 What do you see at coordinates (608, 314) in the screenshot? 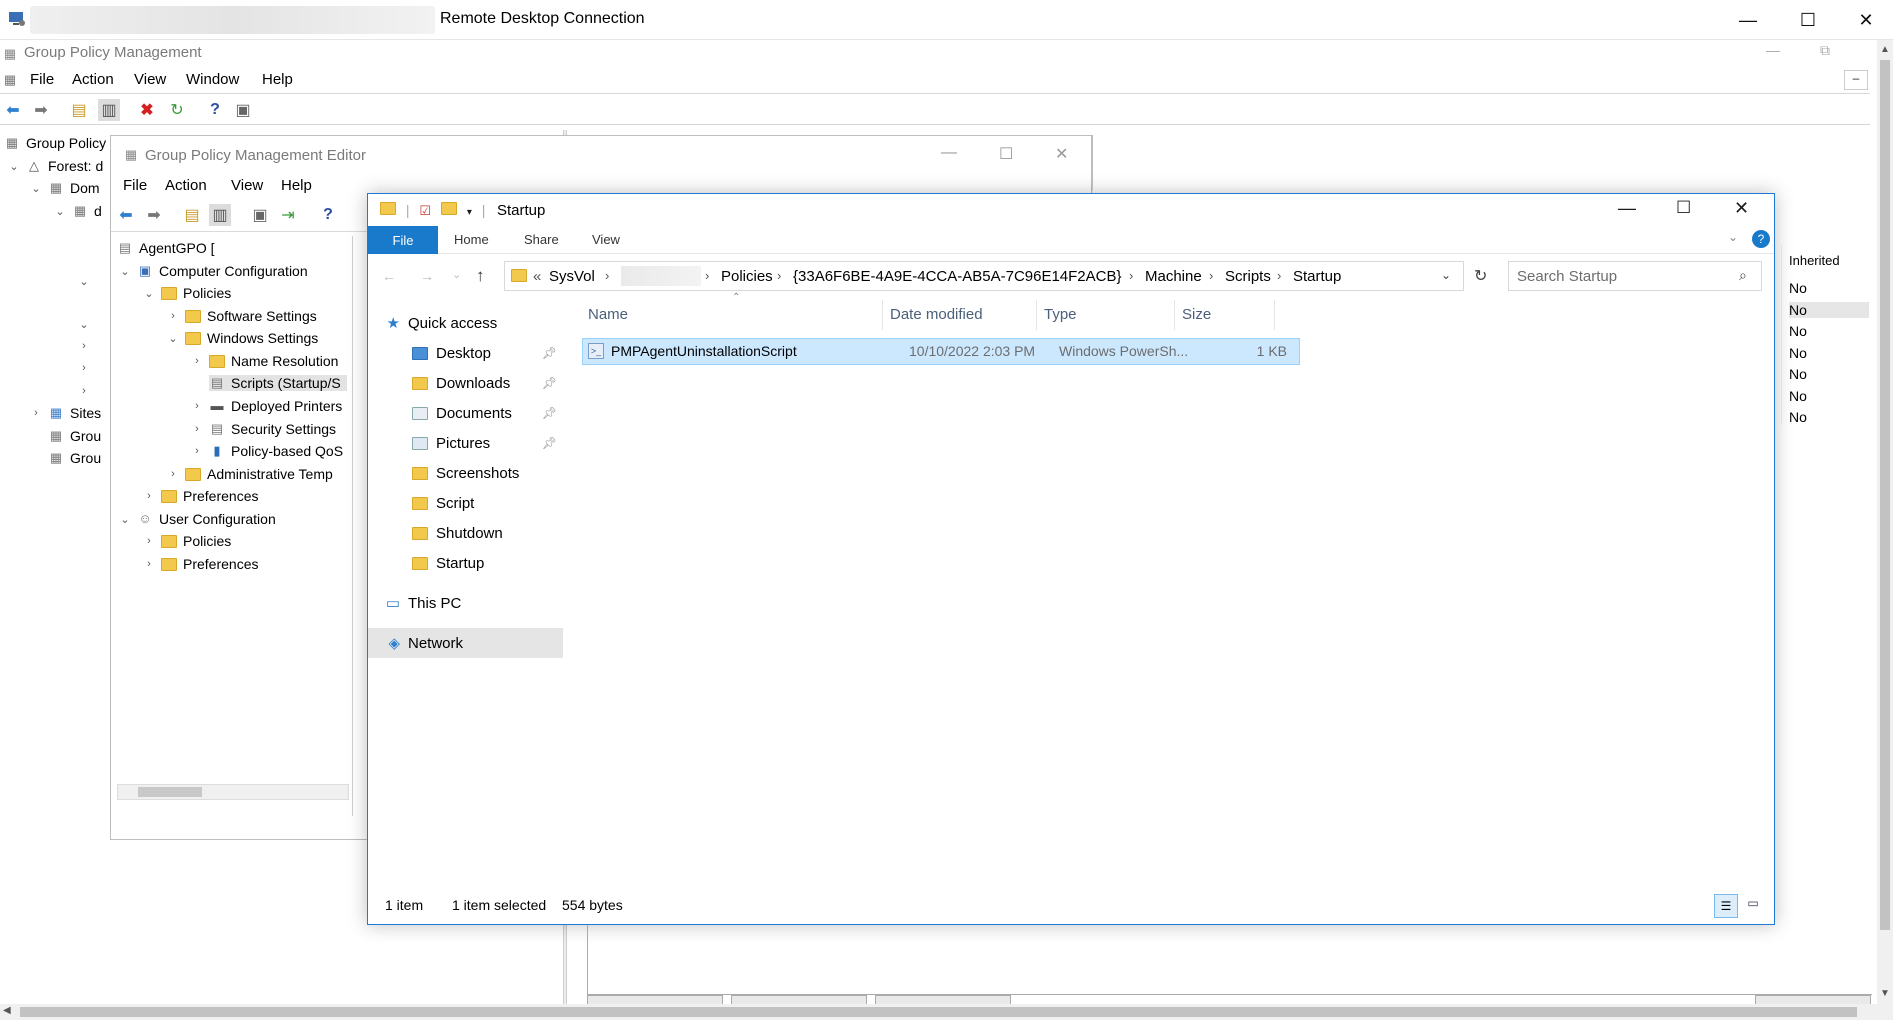
I see `column-name: Name` at bounding box center [608, 314].